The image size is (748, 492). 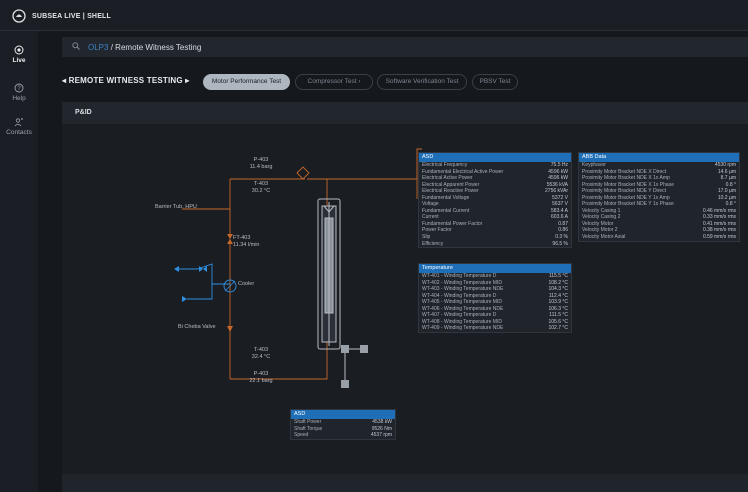 I want to click on sidebar-item-help: ? Help, so click(x=19, y=92).